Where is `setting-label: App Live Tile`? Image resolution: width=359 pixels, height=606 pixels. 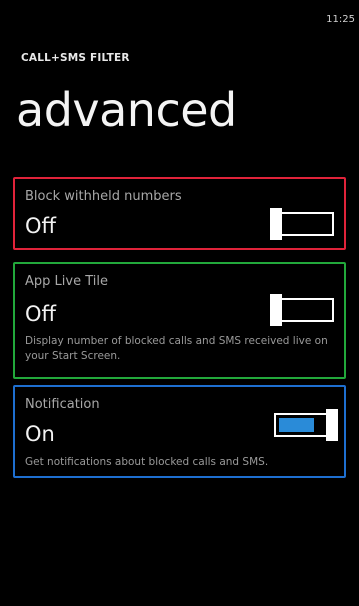 setting-label: App Live Tile is located at coordinates (66, 281).